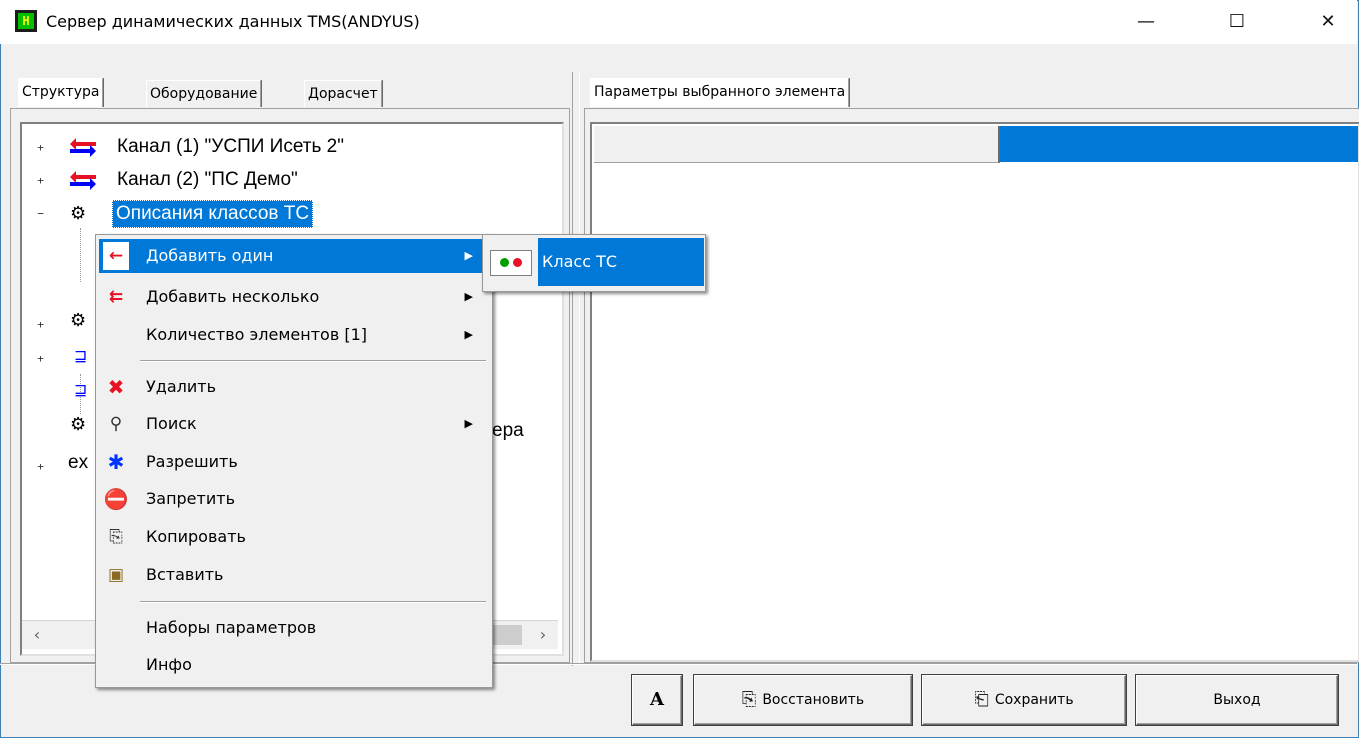 This screenshot has width=1359, height=738. Describe the element at coordinates (657, 700) in the screenshot. I see `font-button: A` at that location.